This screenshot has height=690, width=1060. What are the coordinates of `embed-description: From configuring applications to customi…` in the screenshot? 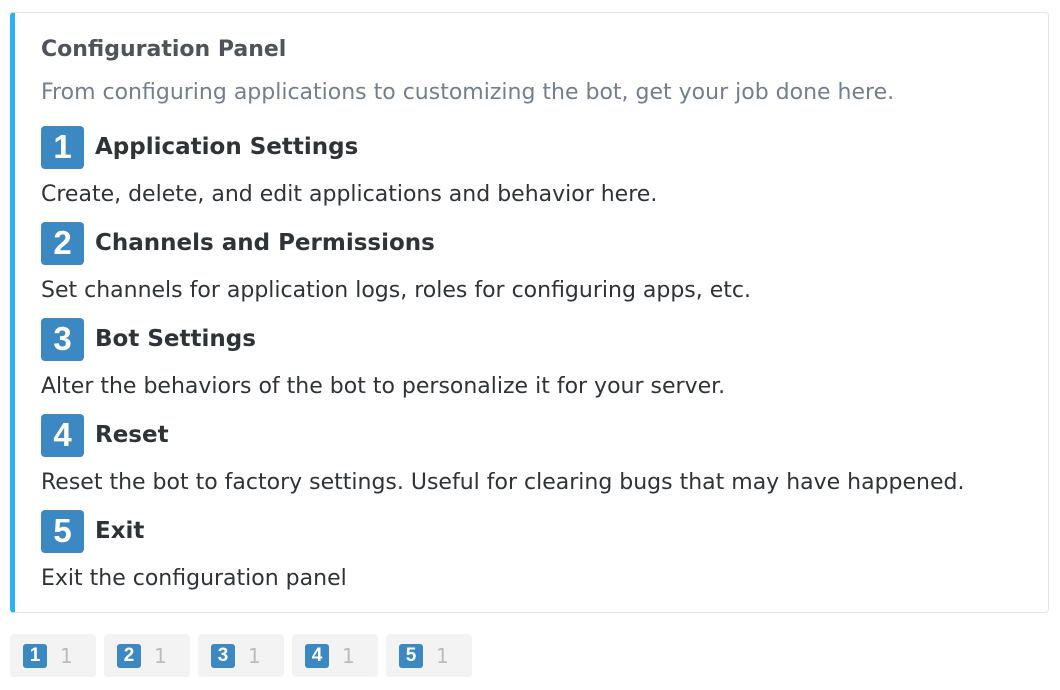 It's located at (468, 92).